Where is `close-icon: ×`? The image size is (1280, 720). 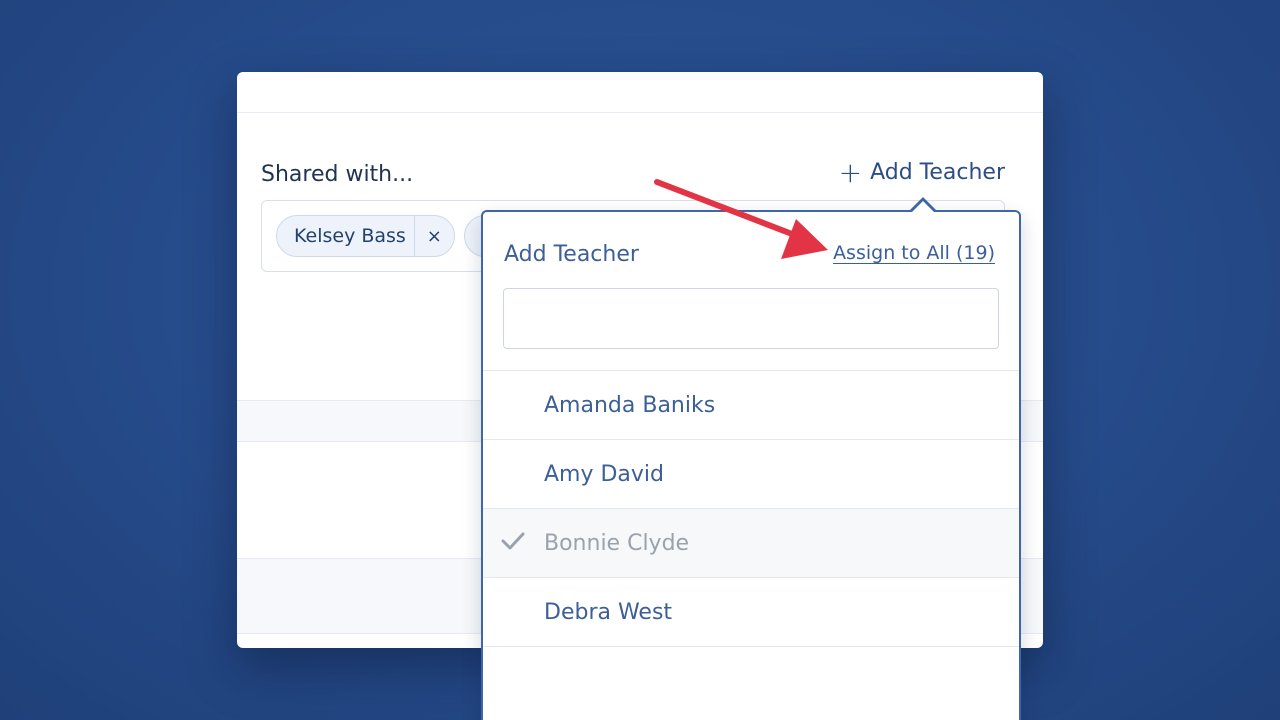 close-icon: × is located at coordinates (433, 236).